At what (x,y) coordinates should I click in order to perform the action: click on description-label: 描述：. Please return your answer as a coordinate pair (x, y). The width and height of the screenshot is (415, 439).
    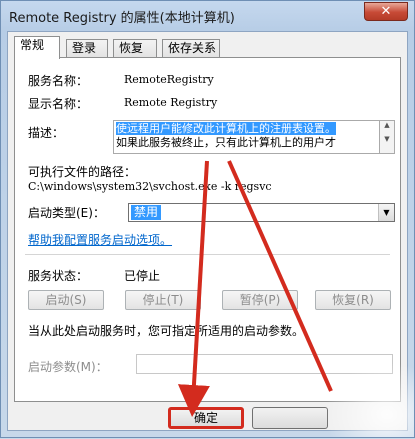
    Looking at the image, I should click on (46, 133).